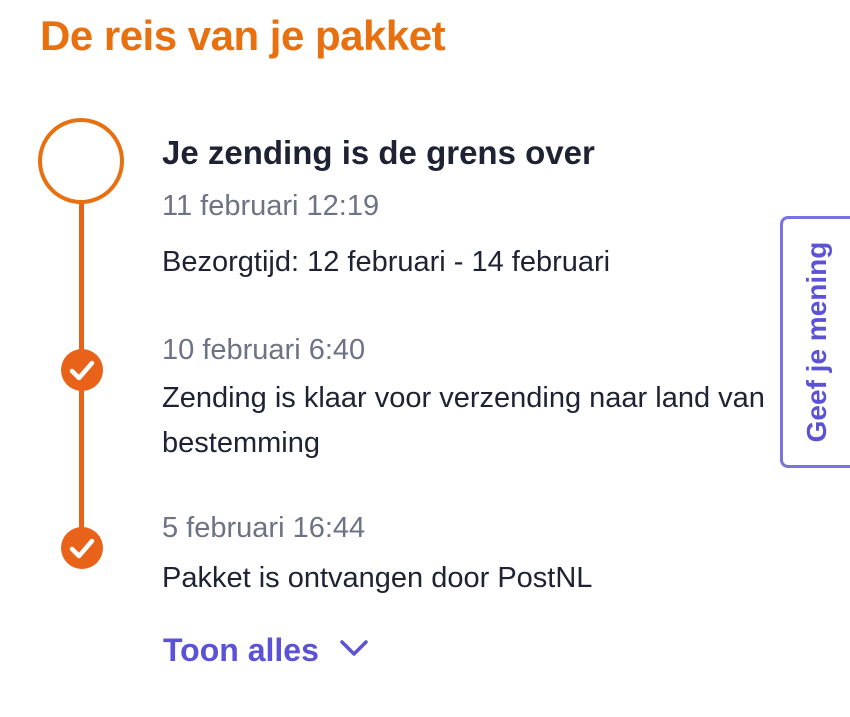 This screenshot has width=850, height=717. What do you see at coordinates (378, 152) in the screenshot?
I see `event-title: Je zending is de grens over` at bounding box center [378, 152].